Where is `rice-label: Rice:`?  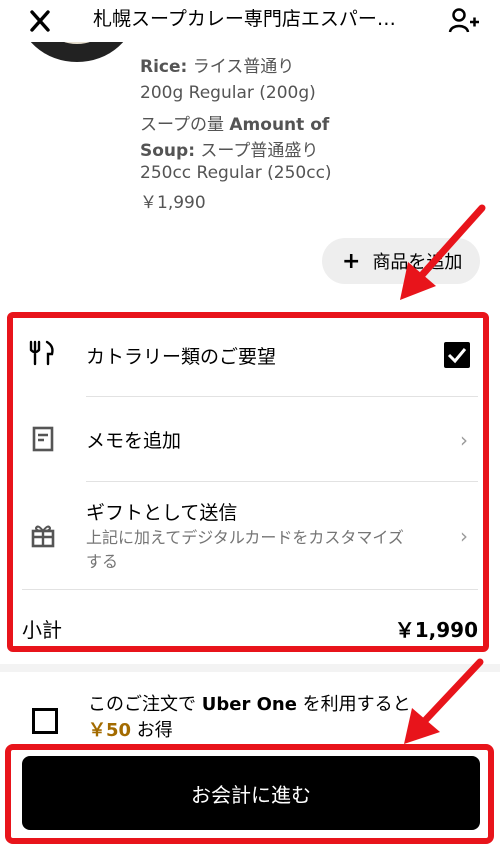
rice-label: Rice: is located at coordinates (164, 67).